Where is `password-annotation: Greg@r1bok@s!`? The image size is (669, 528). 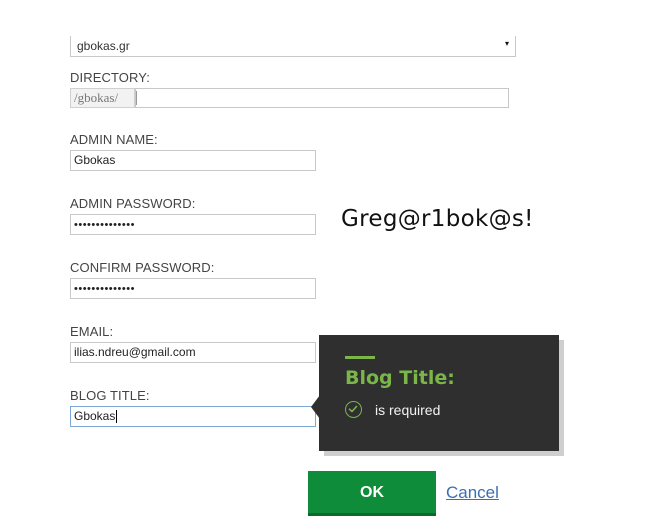
password-annotation: Greg@r1bok@s! is located at coordinates (437, 219).